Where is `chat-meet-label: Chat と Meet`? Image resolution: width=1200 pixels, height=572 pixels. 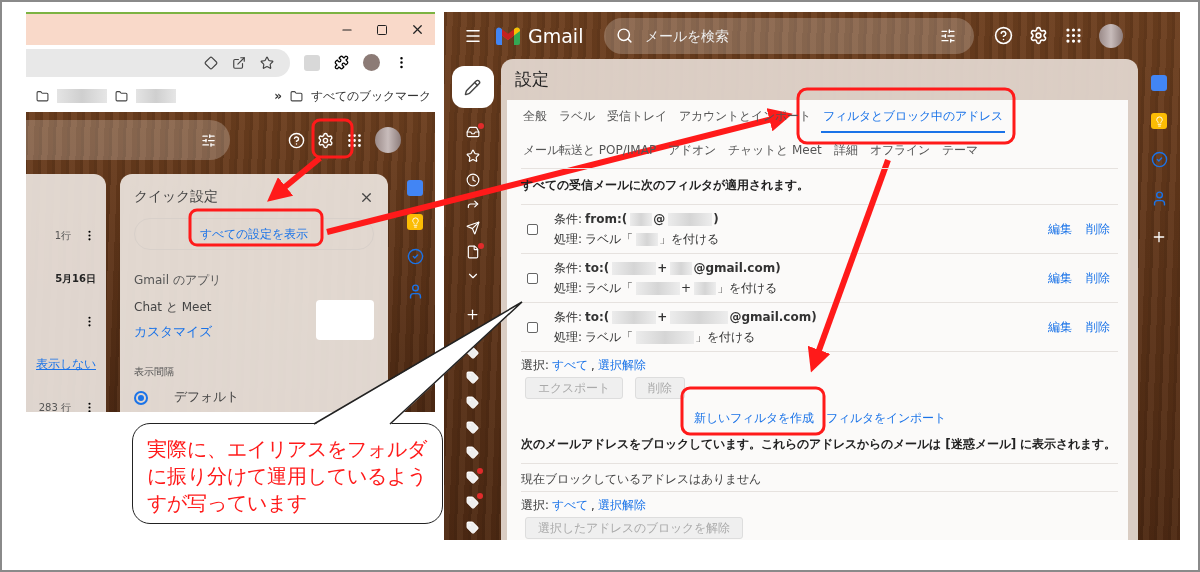
chat-meet-label: Chat と Meet is located at coordinates (173, 307).